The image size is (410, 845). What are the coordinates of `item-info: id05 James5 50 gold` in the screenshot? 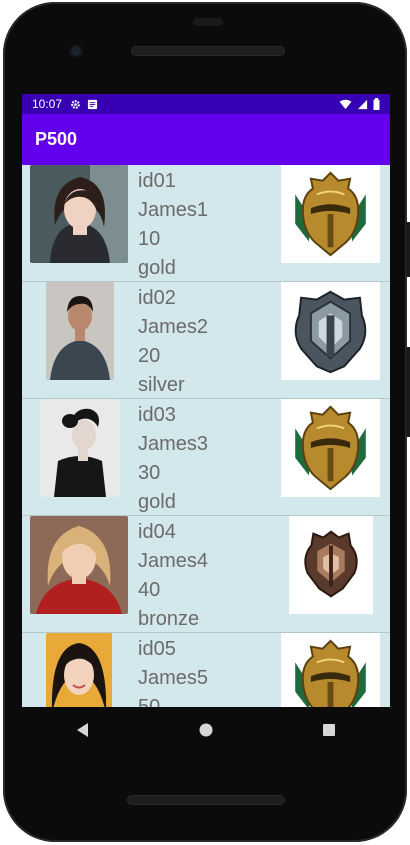 It's located at (173, 671).